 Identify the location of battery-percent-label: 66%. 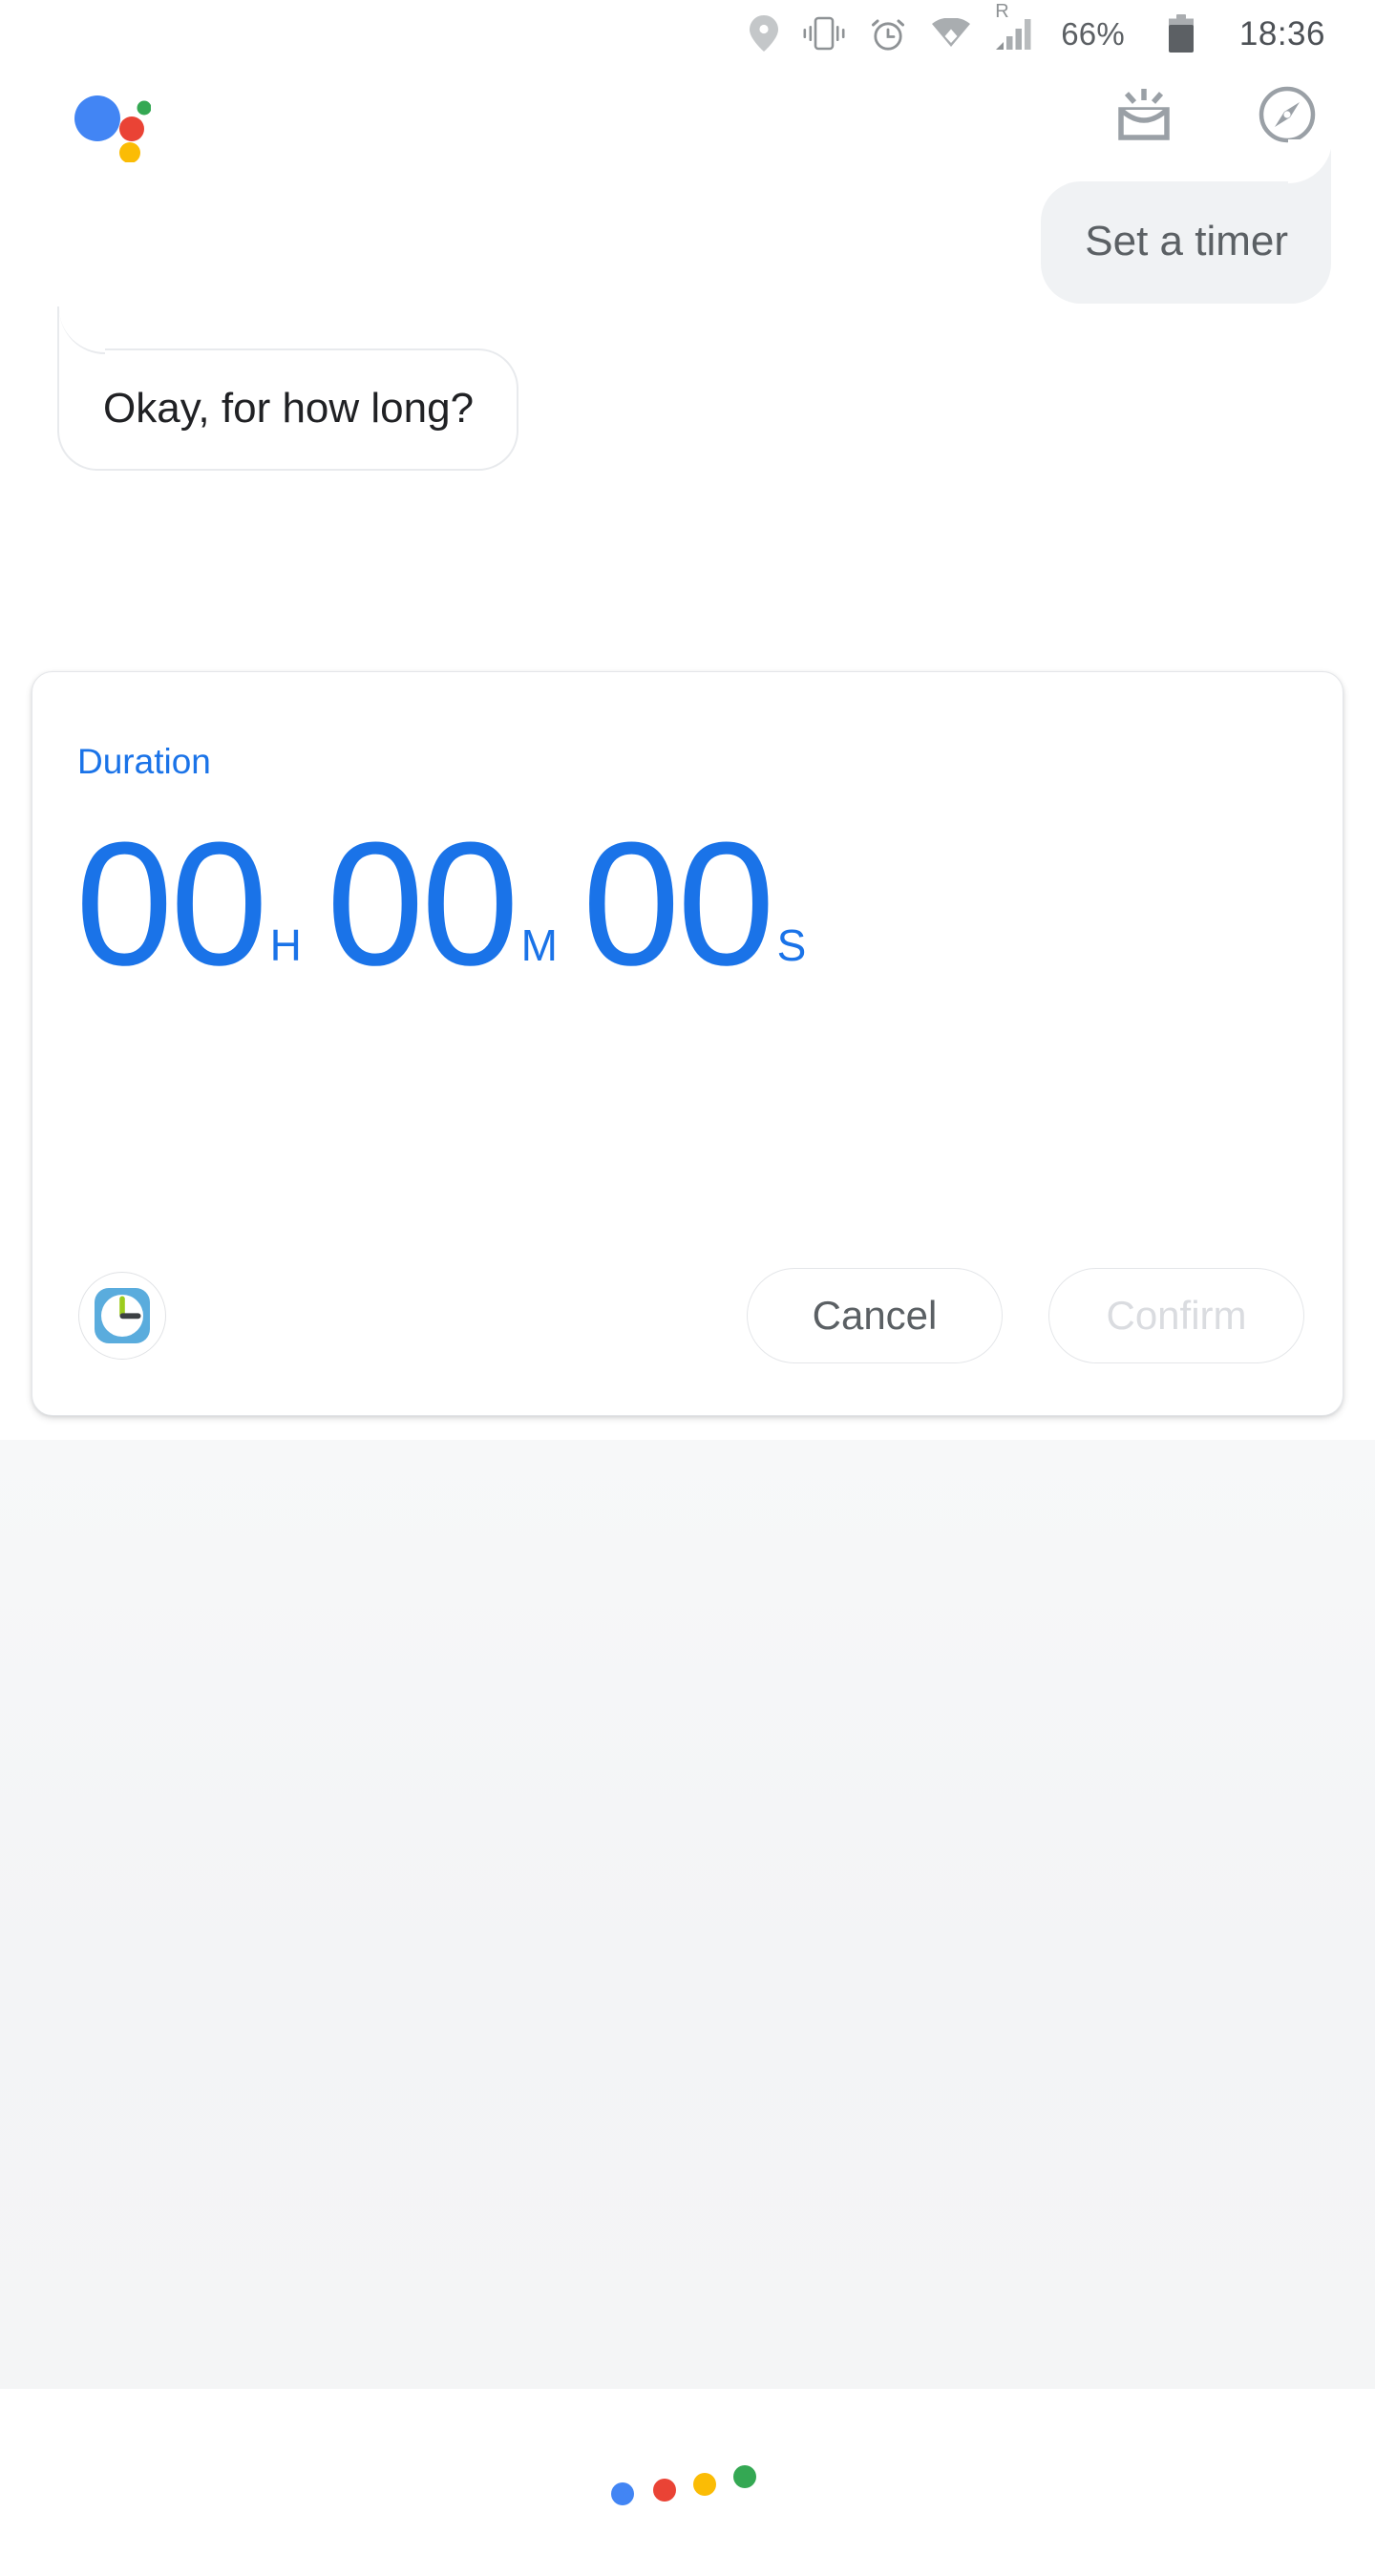
(1093, 33).